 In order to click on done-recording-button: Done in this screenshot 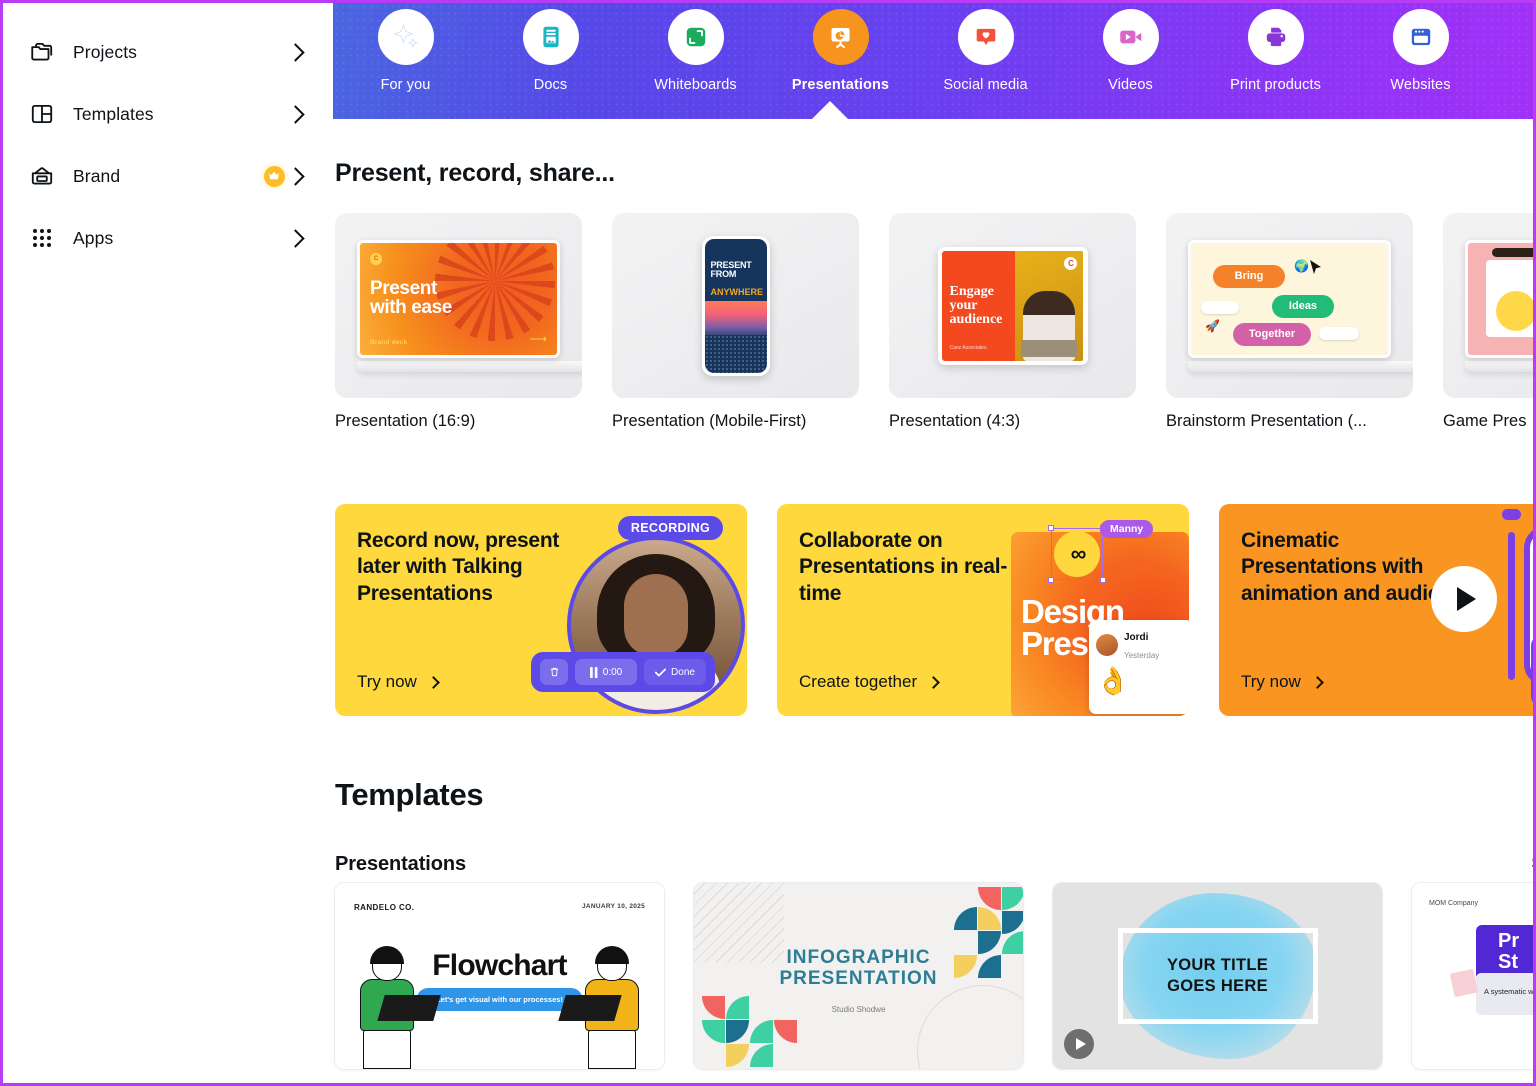, I will do `click(675, 672)`.